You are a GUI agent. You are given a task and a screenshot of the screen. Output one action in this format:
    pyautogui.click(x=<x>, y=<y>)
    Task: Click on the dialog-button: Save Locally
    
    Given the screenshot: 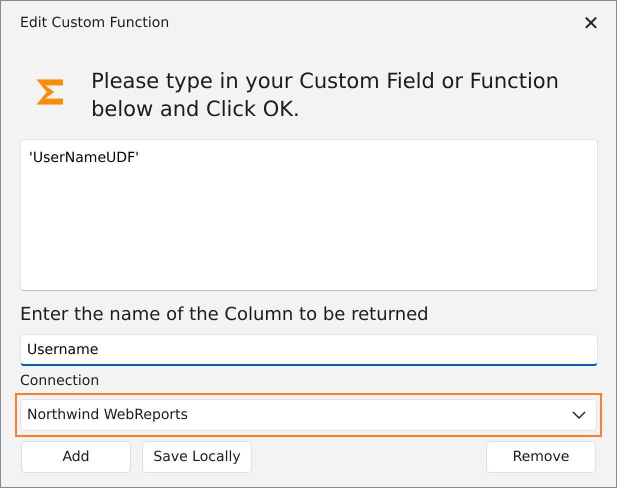 What is the action you would take?
    pyautogui.click(x=197, y=457)
    